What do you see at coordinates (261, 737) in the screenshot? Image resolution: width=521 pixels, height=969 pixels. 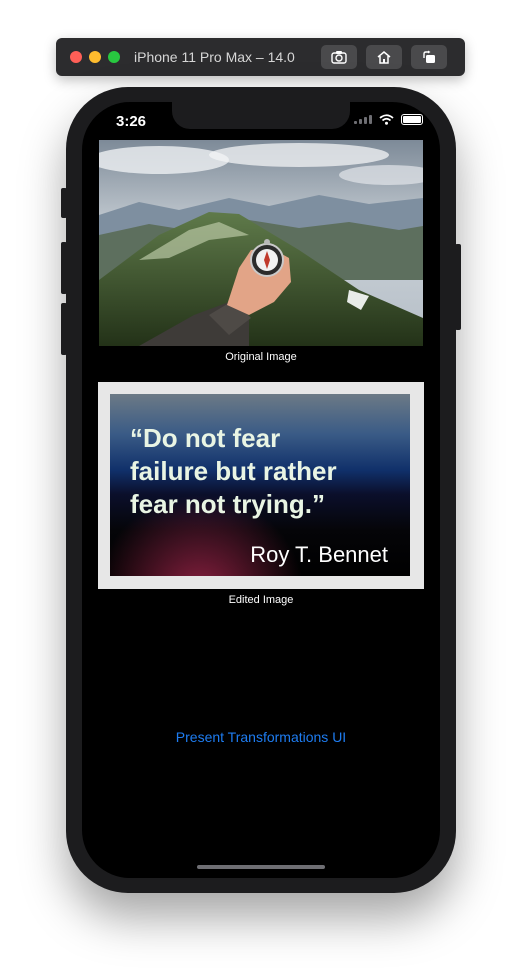 I see `present-transformations-button: Present Transformations UI` at bounding box center [261, 737].